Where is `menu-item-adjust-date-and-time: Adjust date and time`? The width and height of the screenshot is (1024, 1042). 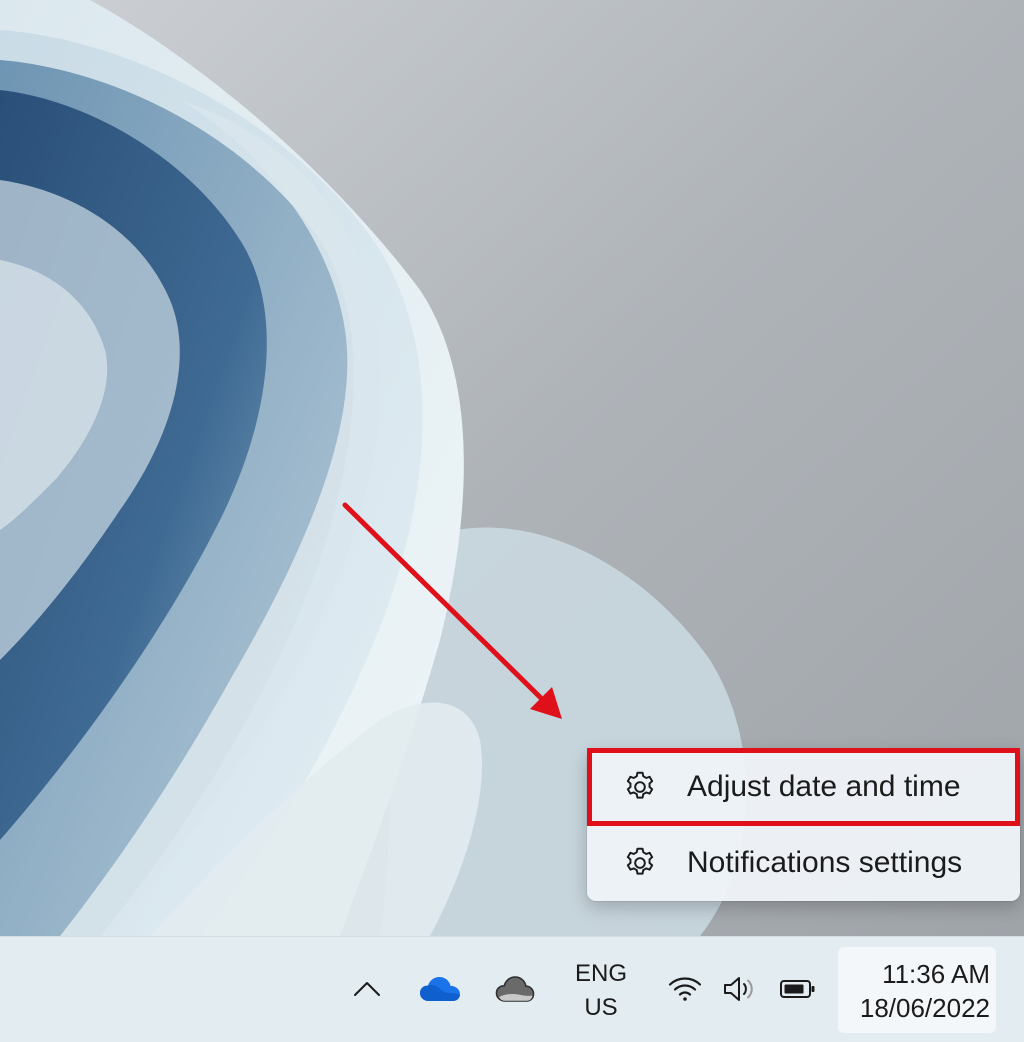
menu-item-adjust-date-and-time: Adjust date and time is located at coordinates (803, 787).